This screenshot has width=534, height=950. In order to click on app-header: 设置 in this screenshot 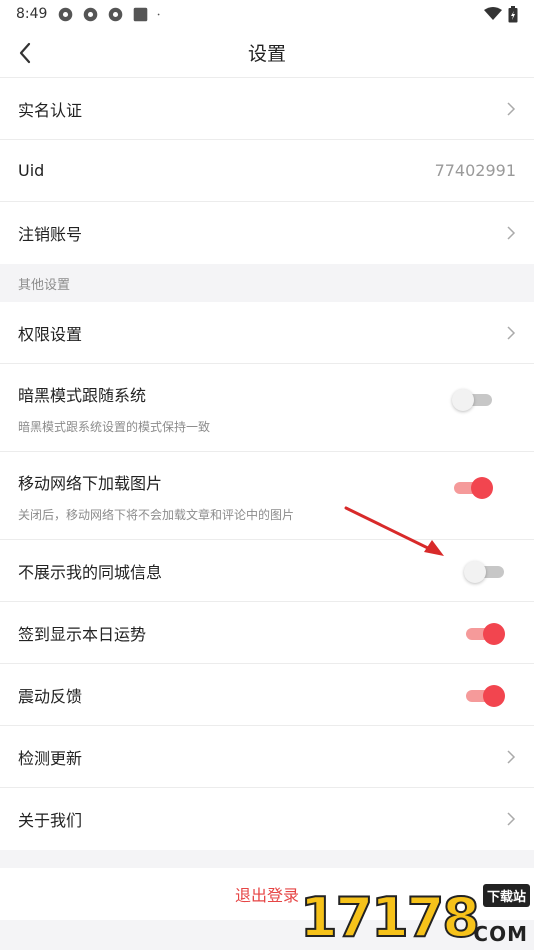, I will do `click(267, 53)`.